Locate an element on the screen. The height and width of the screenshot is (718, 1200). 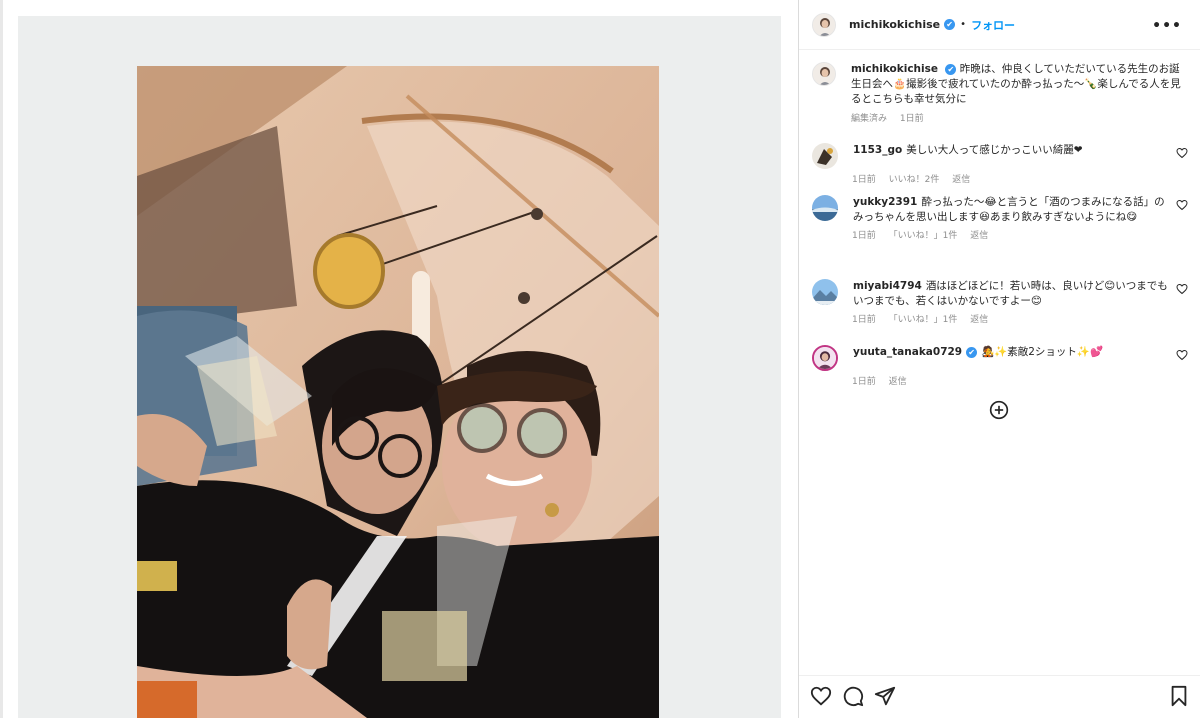
save-bookmark-icon is located at coordinates (1179, 696).